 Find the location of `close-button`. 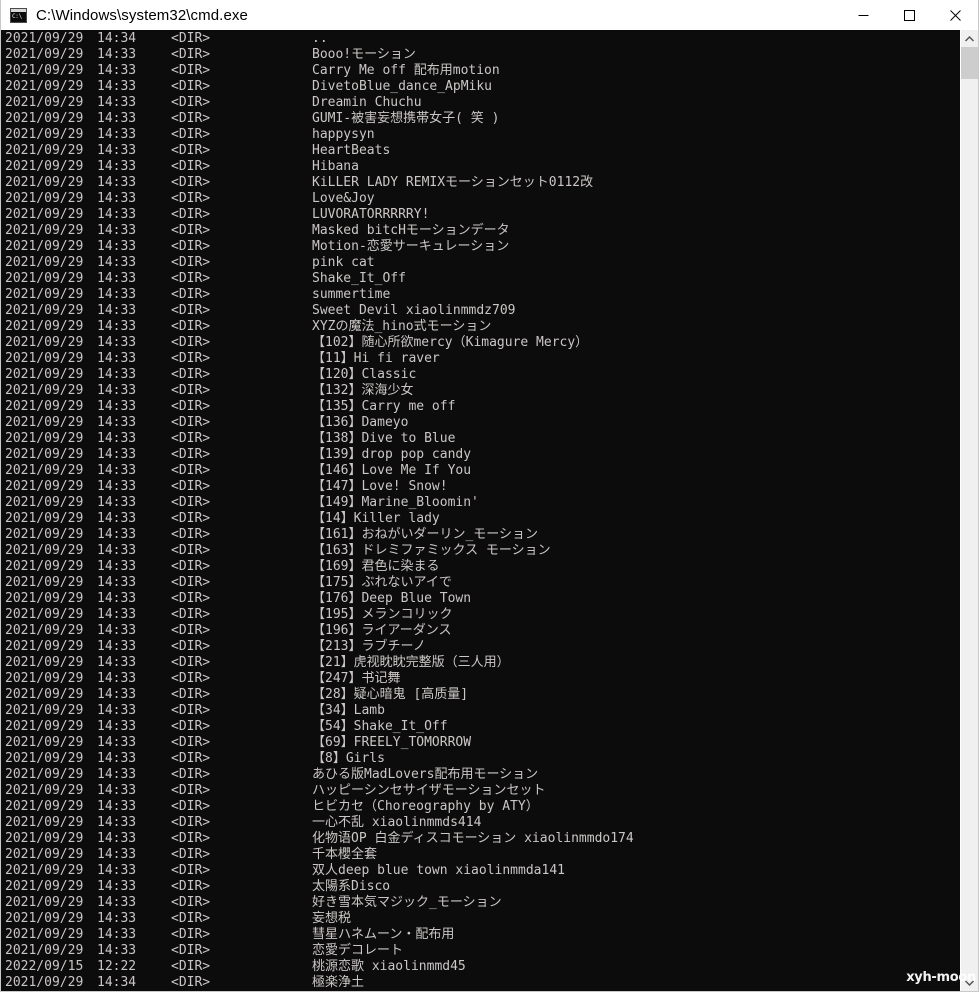

close-button is located at coordinates (955, 15).